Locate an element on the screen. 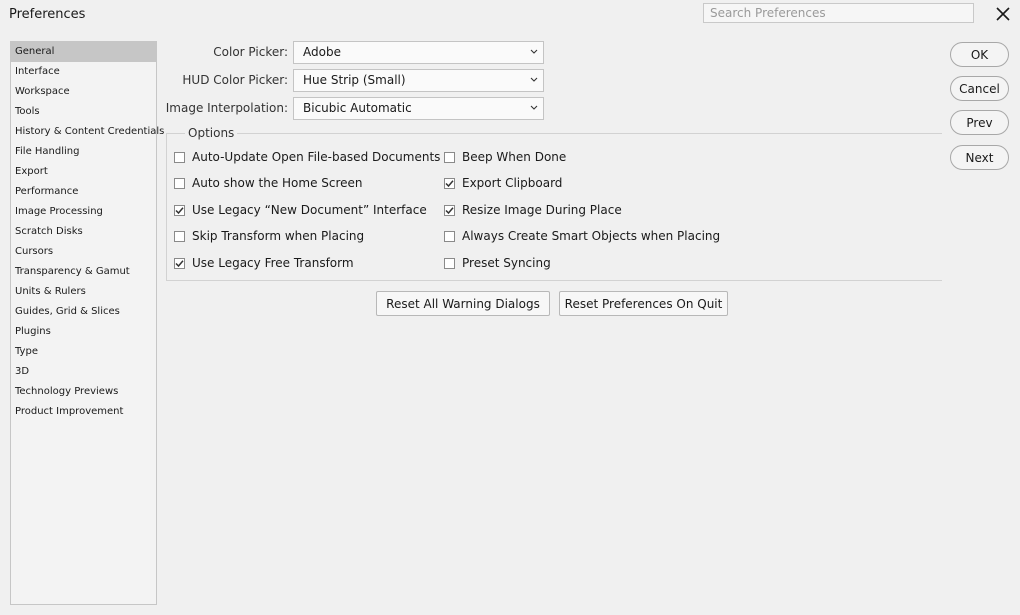 The image size is (1020, 615). checkbox-label: Beep When Done is located at coordinates (514, 157).